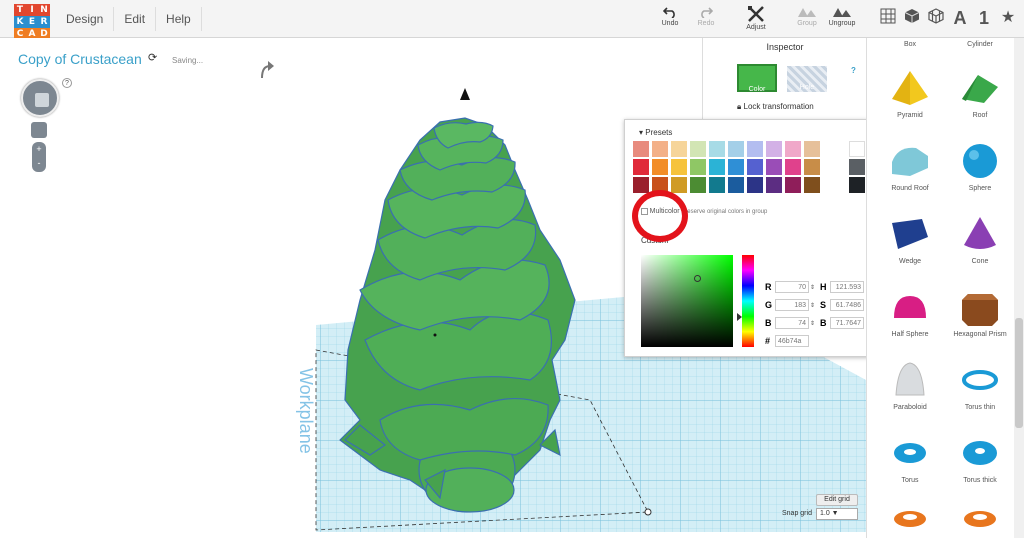  I want to click on edit-grid-button: Edit grid, so click(837, 500).